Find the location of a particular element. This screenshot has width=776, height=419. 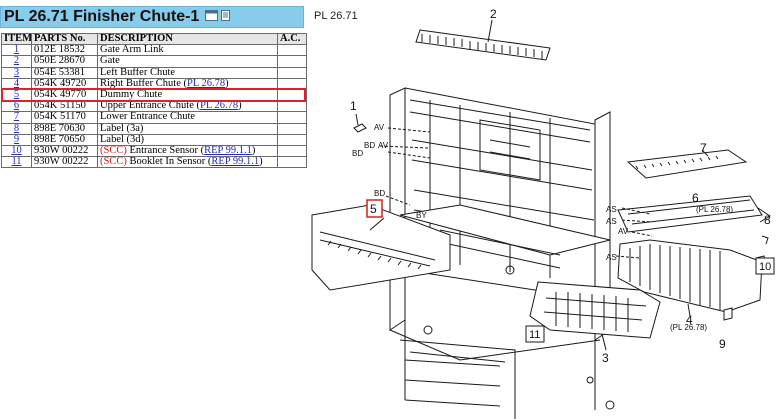

item-cell: 11 is located at coordinates (16, 162).